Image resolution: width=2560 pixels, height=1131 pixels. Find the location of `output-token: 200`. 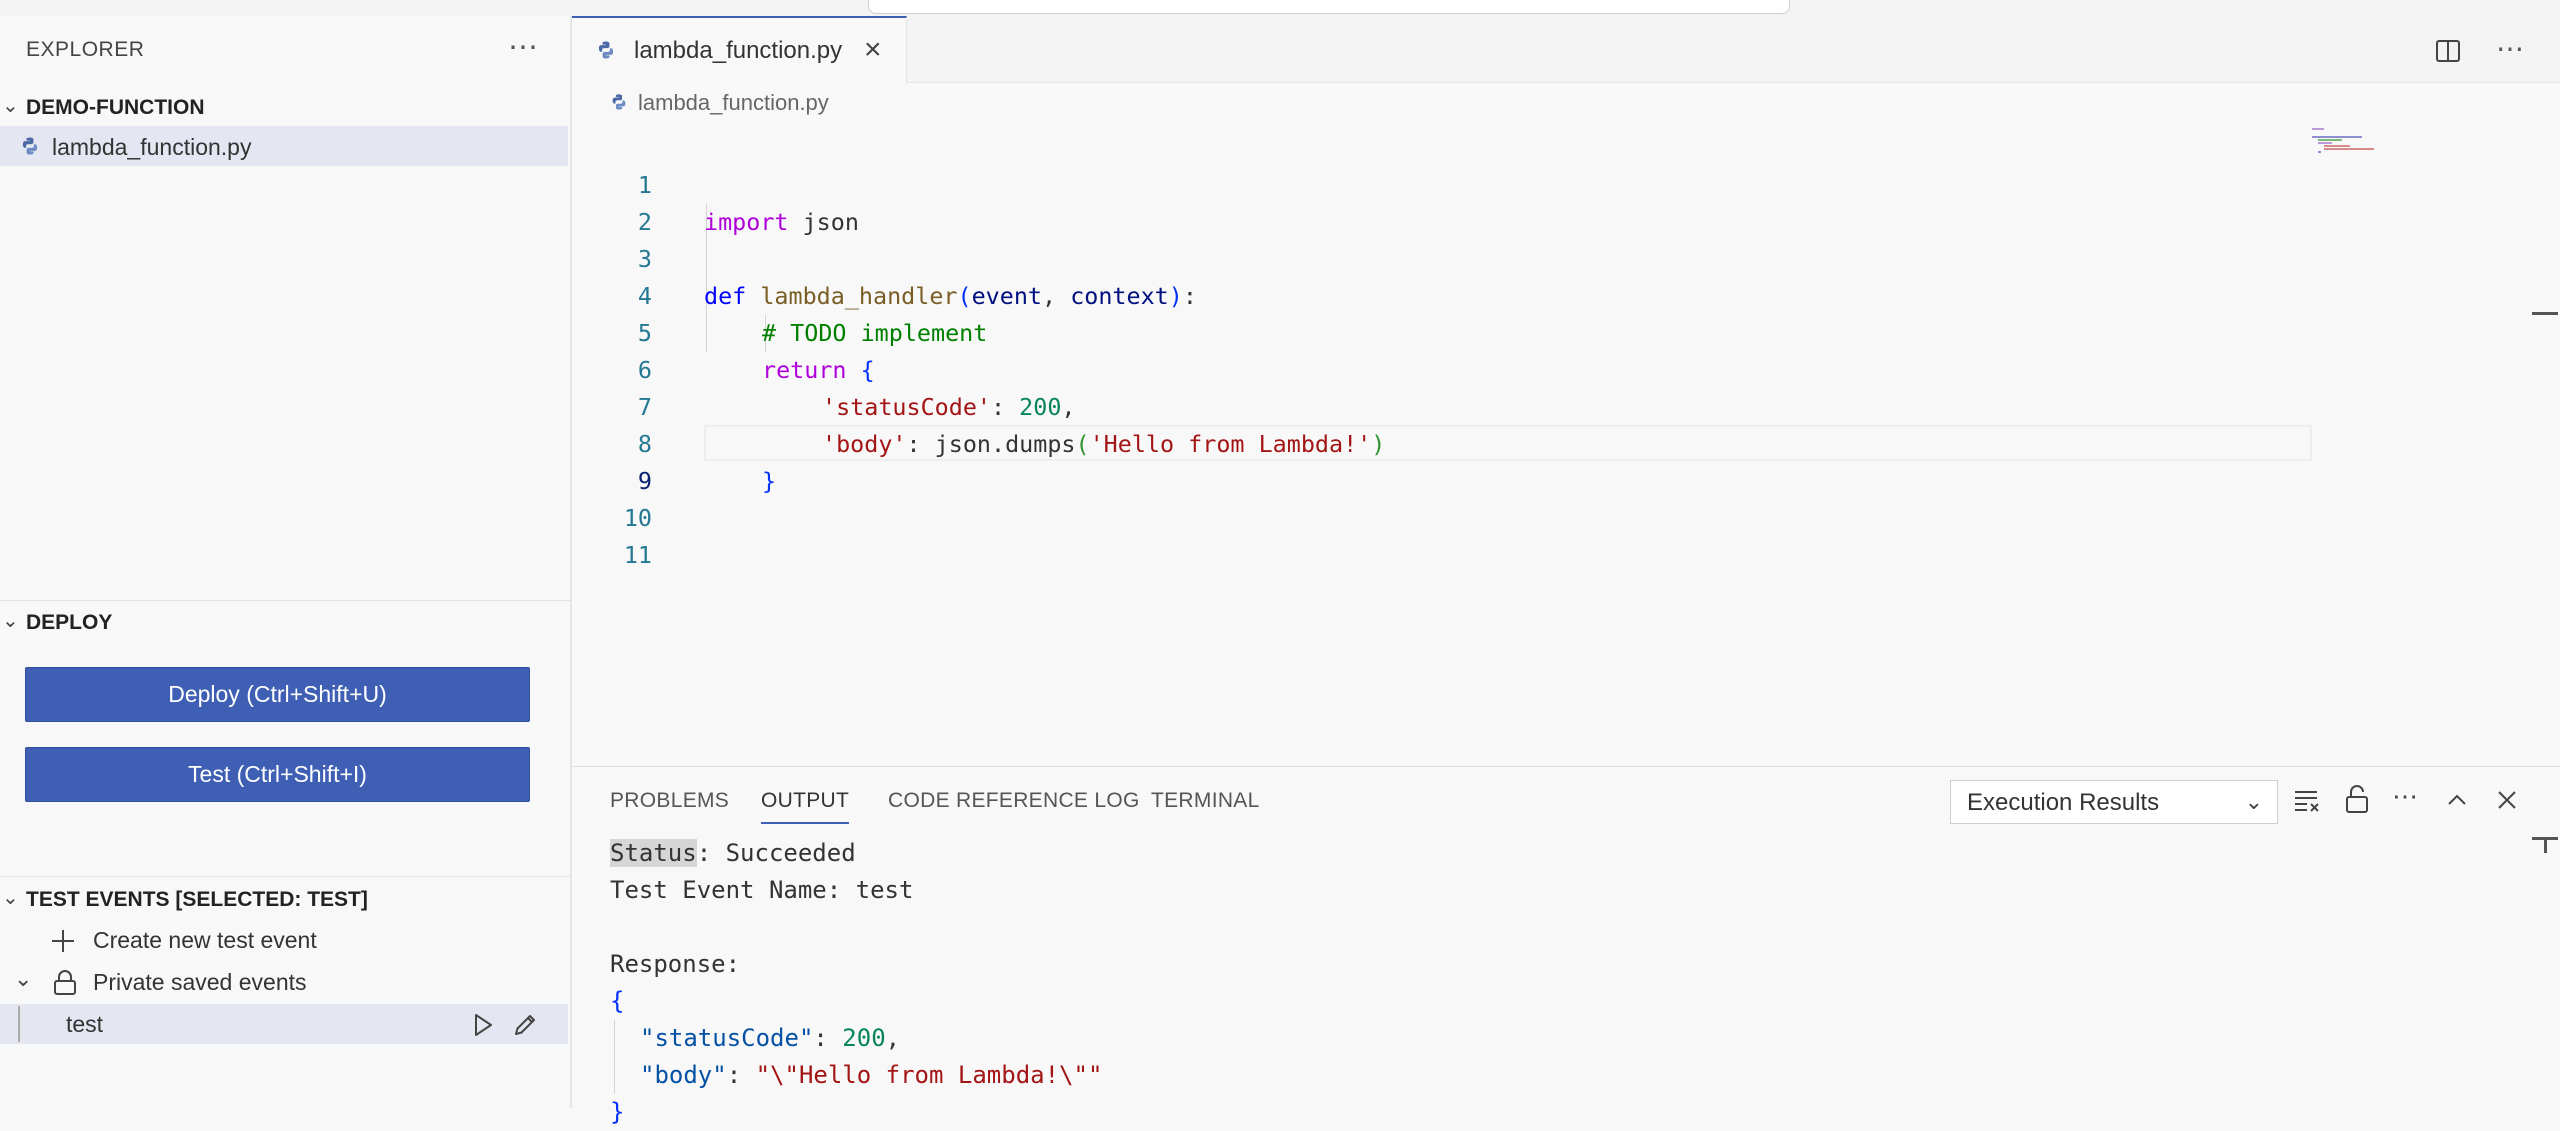

output-token: 200 is located at coordinates (864, 1038).